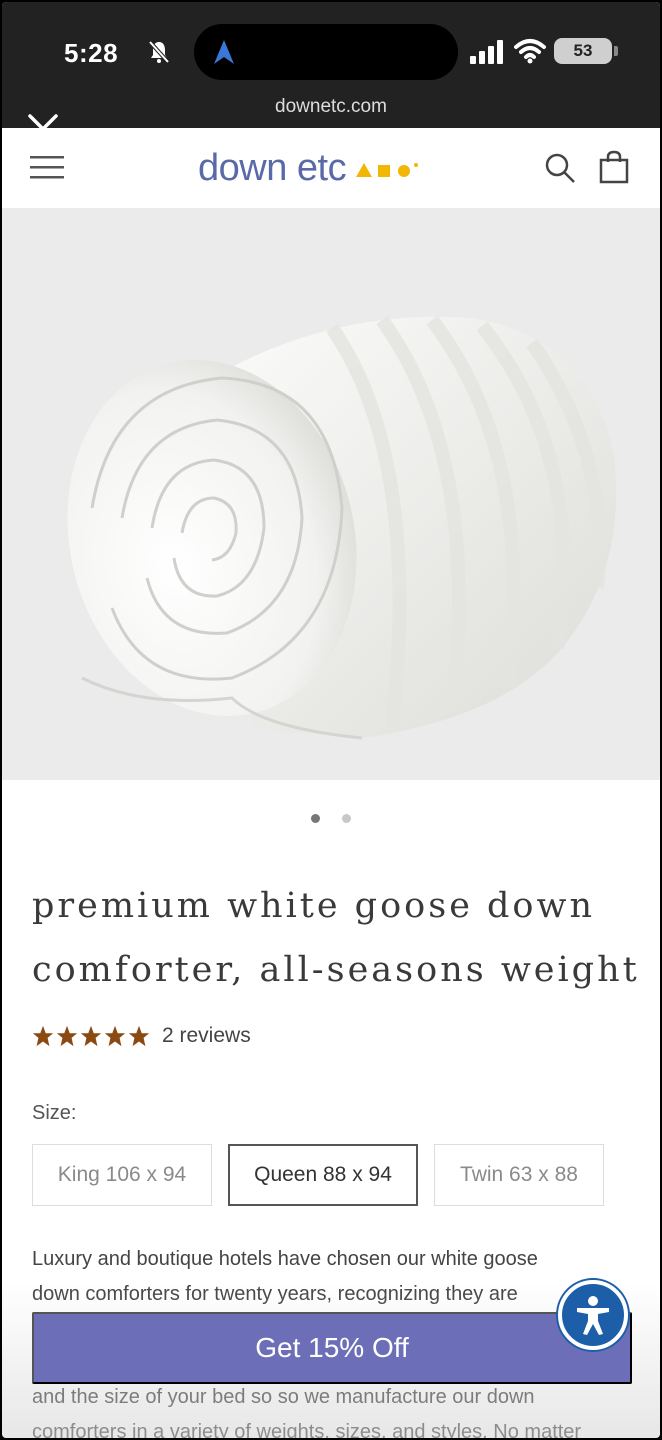  I want to click on brand-logo: down etc, so click(311, 168).